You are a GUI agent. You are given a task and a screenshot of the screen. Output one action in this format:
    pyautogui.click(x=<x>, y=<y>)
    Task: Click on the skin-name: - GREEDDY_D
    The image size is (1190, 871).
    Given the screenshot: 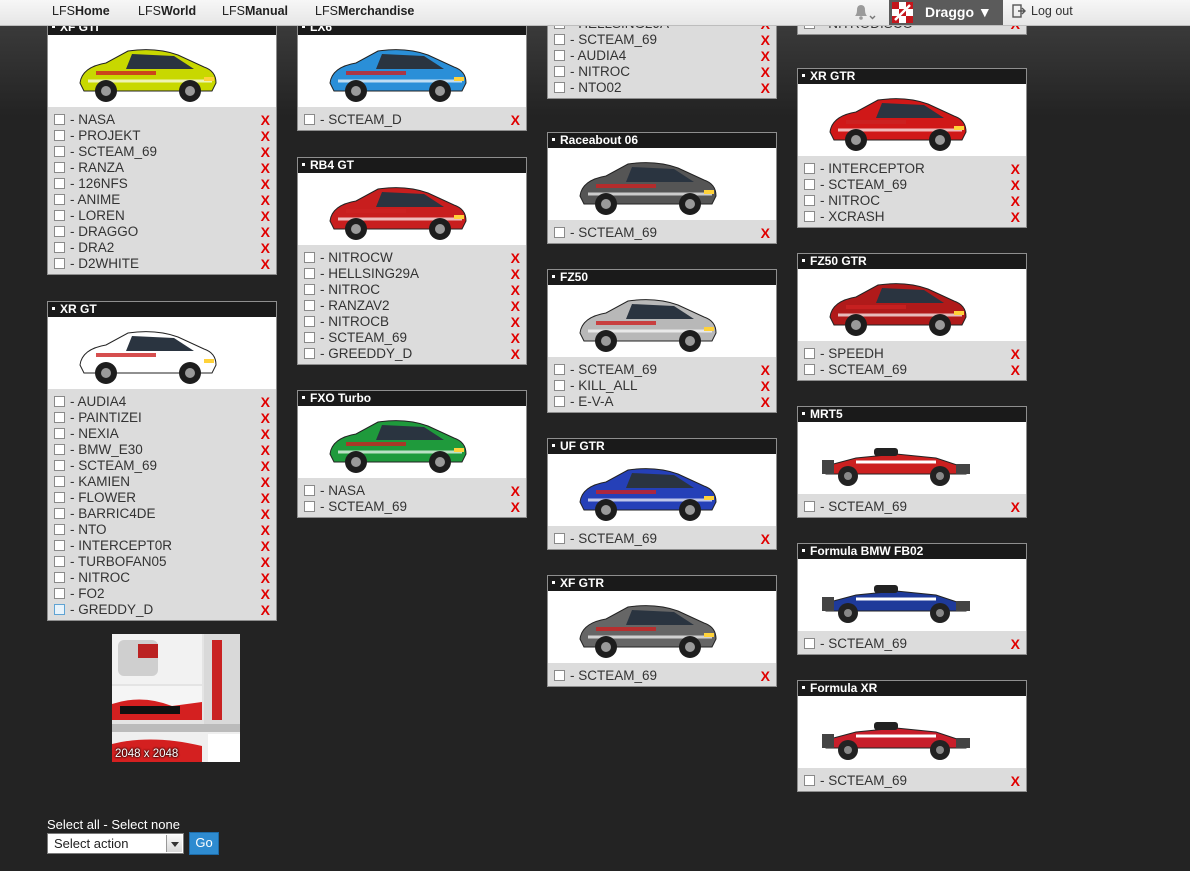 What is the action you would take?
    pyautogui.click(x=366, y=354)
    